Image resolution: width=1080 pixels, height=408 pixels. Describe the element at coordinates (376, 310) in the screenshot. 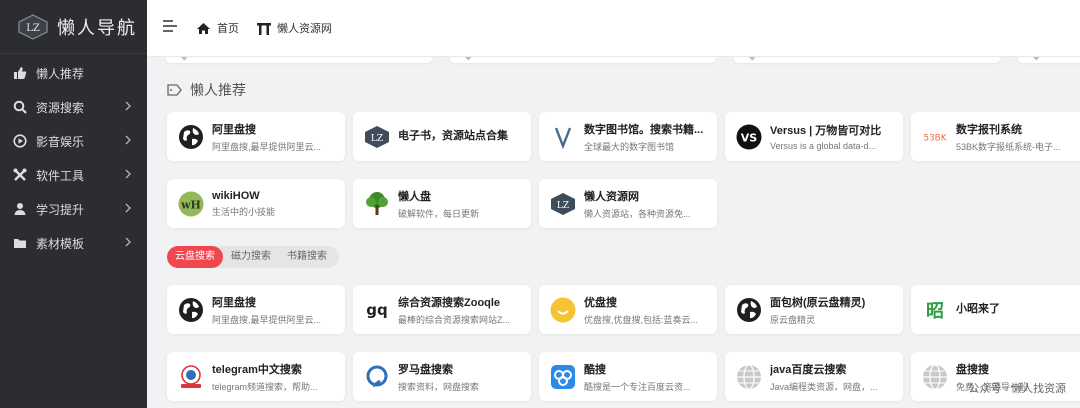

I see `zooqle-icon-text: gq` at that location.